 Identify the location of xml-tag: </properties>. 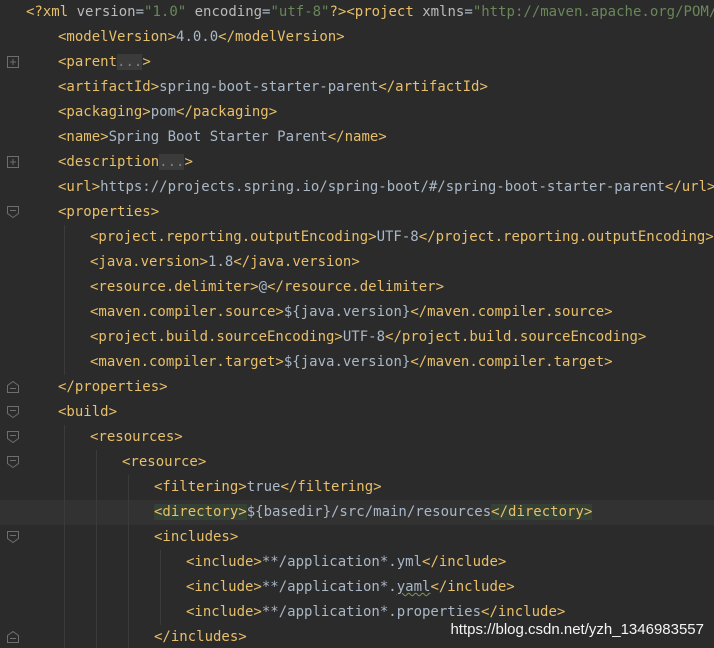
(113, 387).